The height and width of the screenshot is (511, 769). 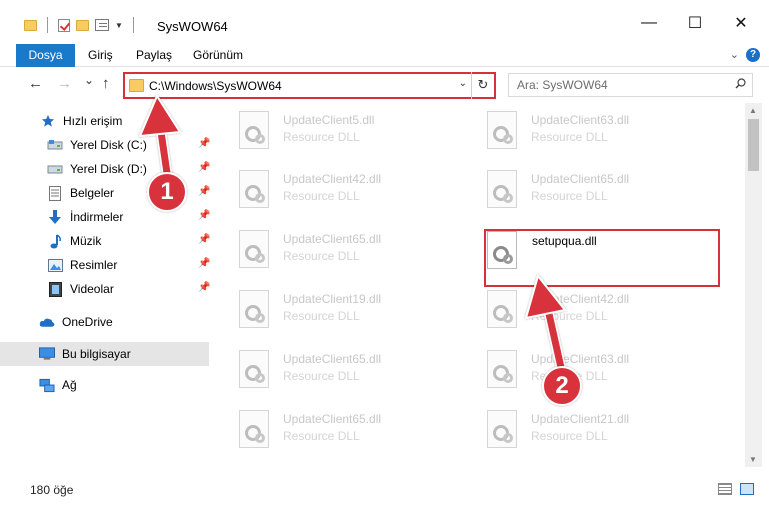 I want to click on tab-view: Görünüm, so click(x=218, y=55).